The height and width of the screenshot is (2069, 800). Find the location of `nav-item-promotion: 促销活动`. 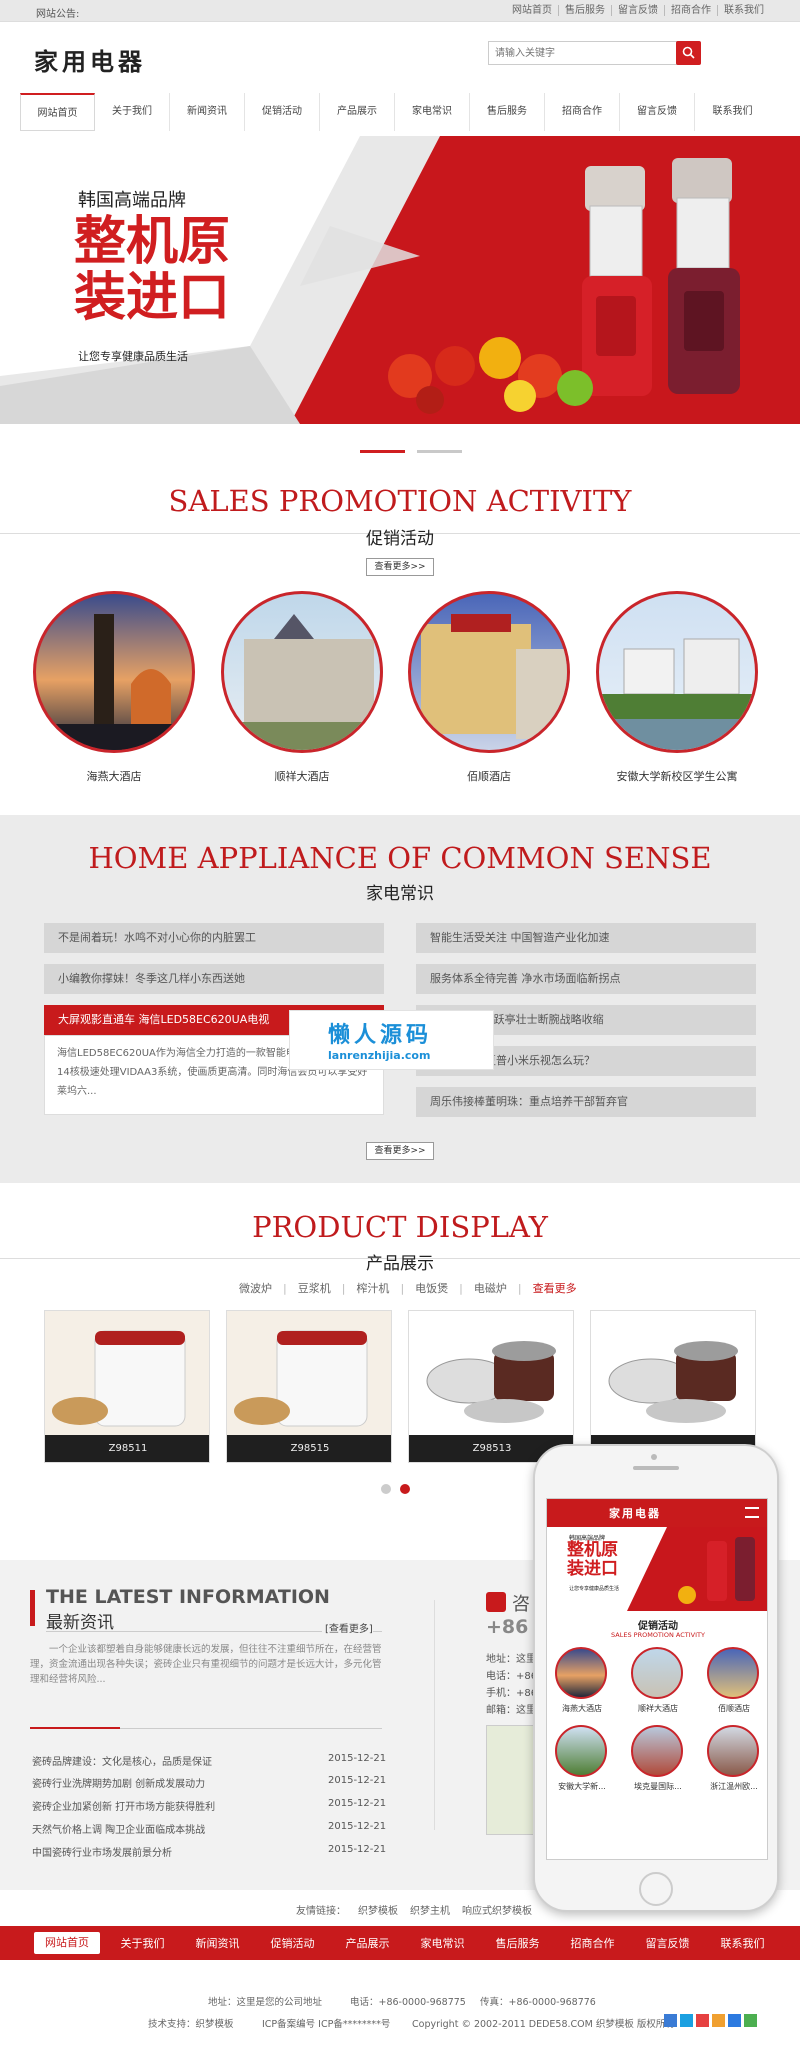

nav-item-promotion: 促销活动 is located at coordinates (282, 112).